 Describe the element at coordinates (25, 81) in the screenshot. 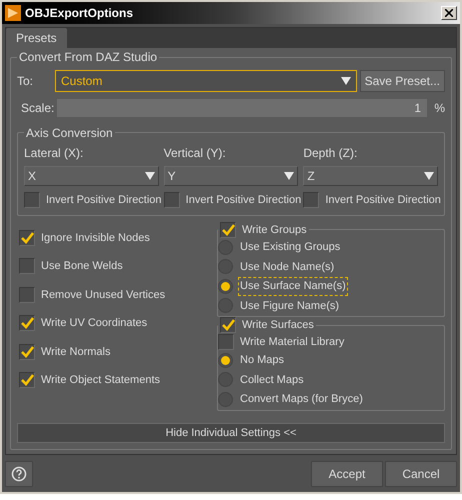

I see `field-label: To:` at that location.